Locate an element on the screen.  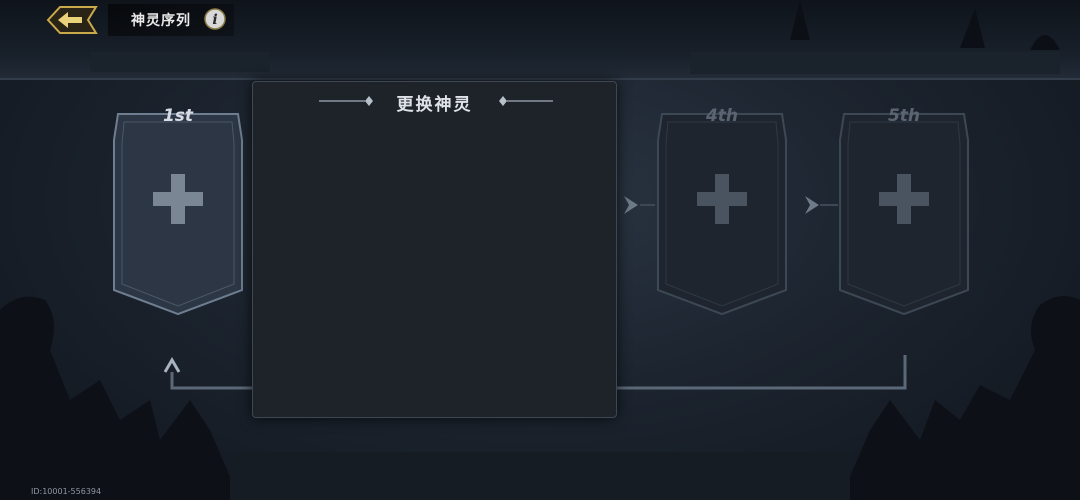
title-ornament-right is located at coordinates (526, 101).